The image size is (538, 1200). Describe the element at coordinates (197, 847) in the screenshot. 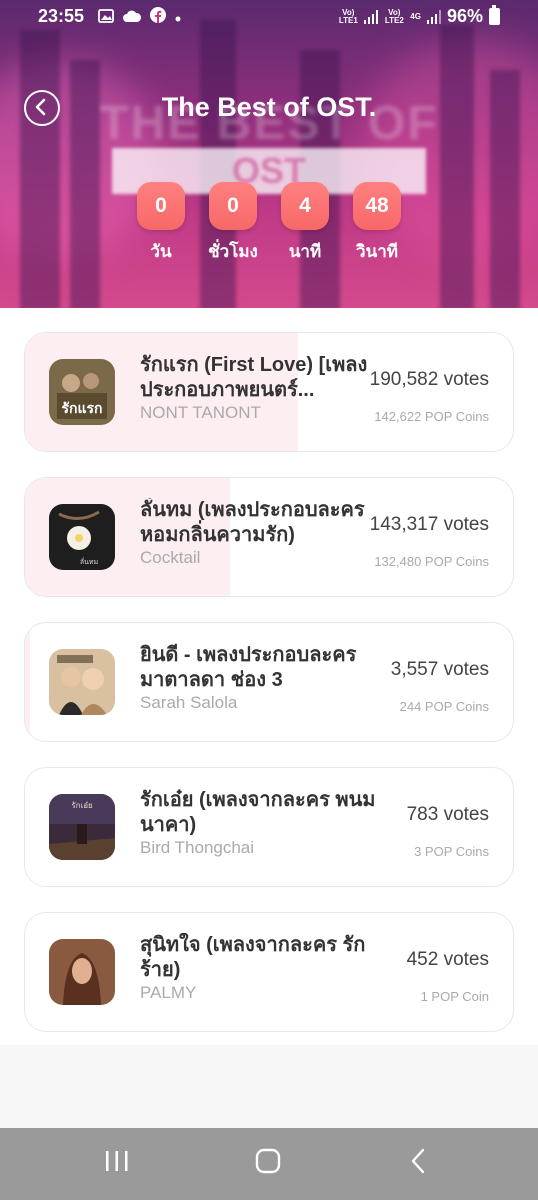

I see `song-artist: Bird Thongchai` at that location.